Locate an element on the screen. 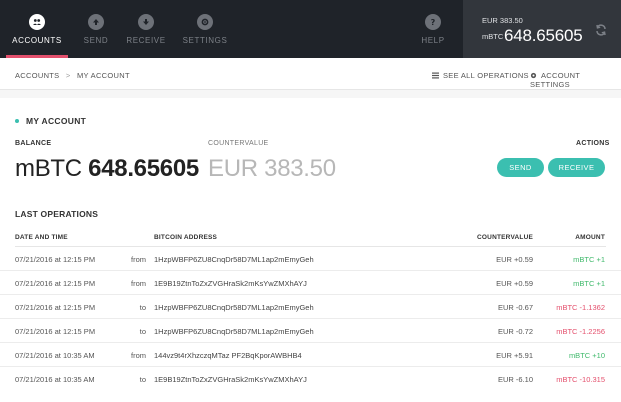 The image size is (621, 402). sync-icon is located at coordinates (601, 30).